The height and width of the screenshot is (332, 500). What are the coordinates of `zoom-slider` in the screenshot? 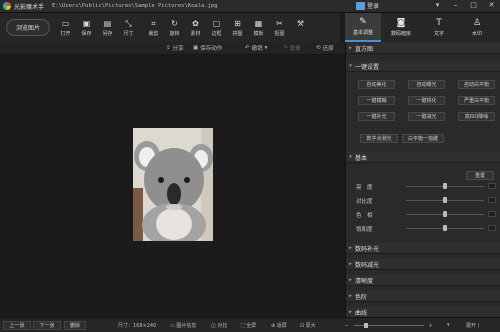 It's located at (389, 325).